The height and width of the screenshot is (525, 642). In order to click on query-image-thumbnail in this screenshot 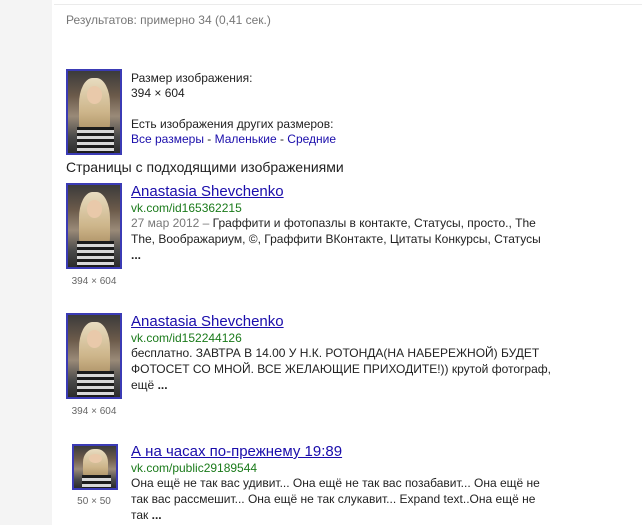, I will do `click(94, 112)`.